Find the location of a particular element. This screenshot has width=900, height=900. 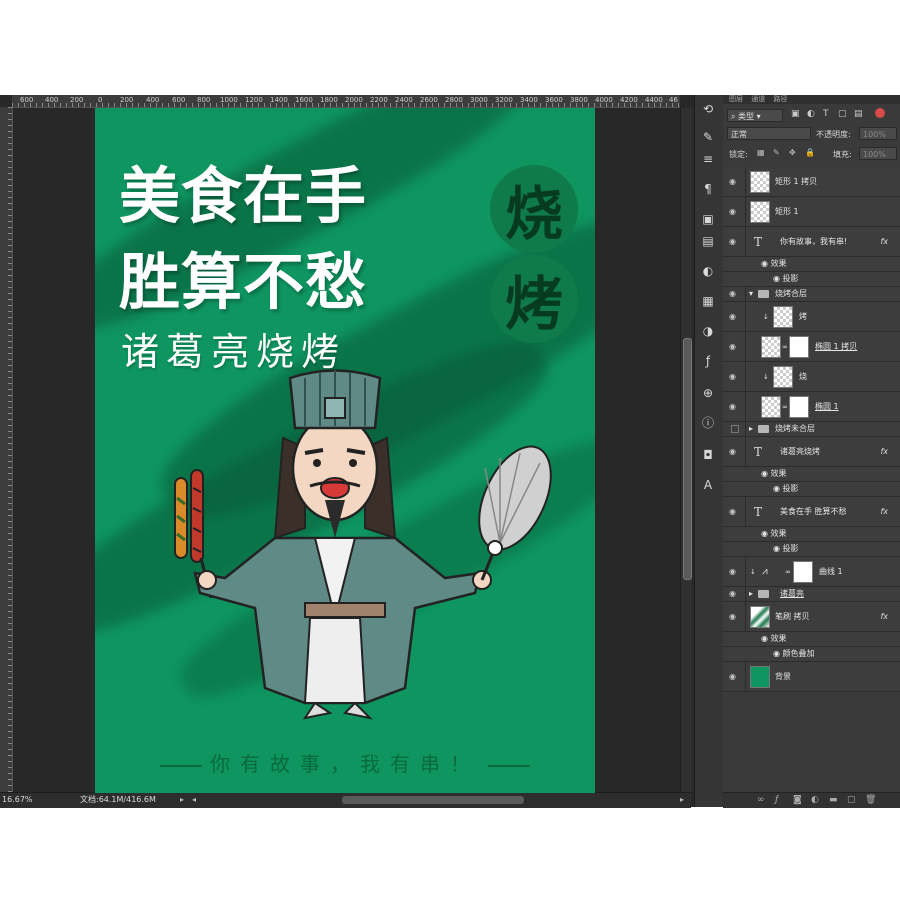

filter-shape-icon: ▢ is located at coordinates (842, 114).